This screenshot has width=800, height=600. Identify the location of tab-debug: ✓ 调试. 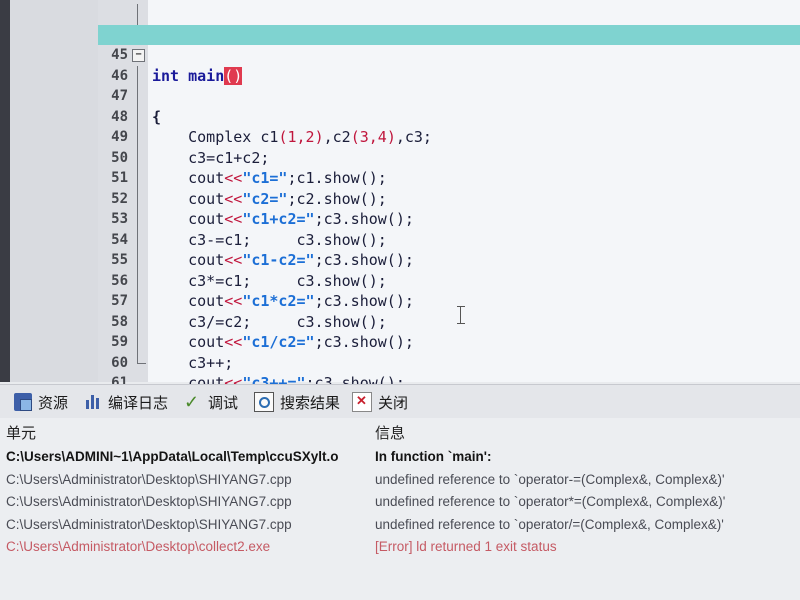
(211, 402).